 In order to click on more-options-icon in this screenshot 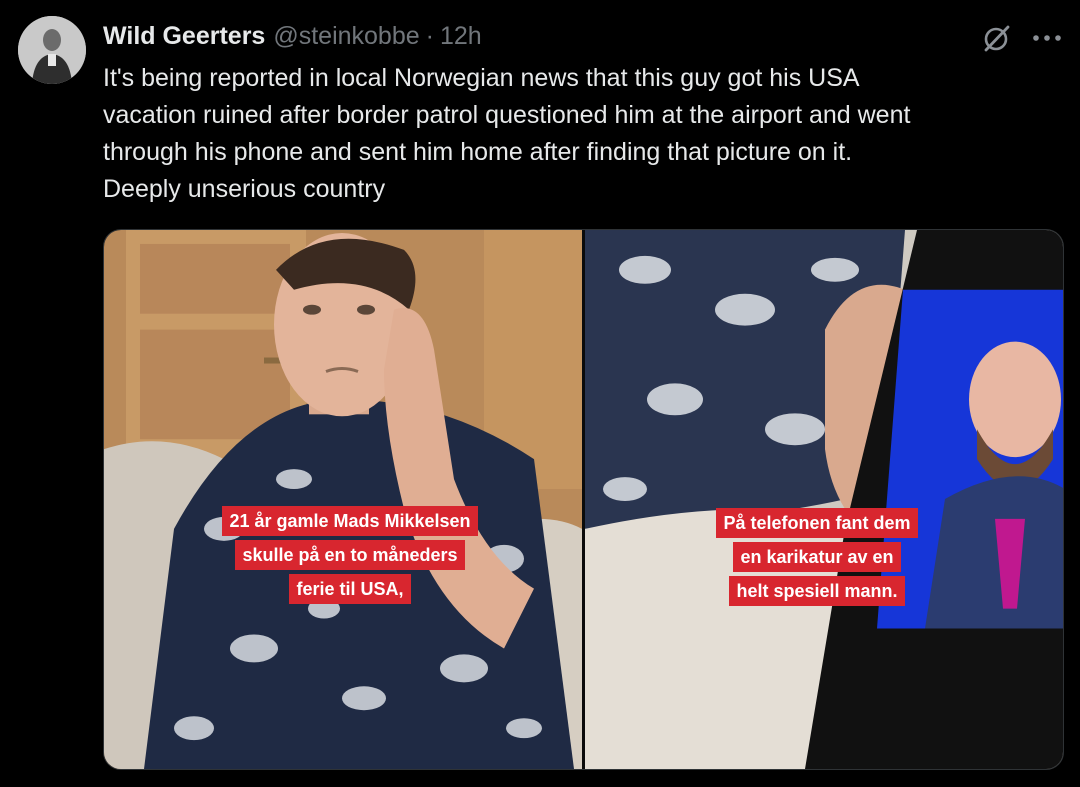, I will do `click(1047, 38)`.